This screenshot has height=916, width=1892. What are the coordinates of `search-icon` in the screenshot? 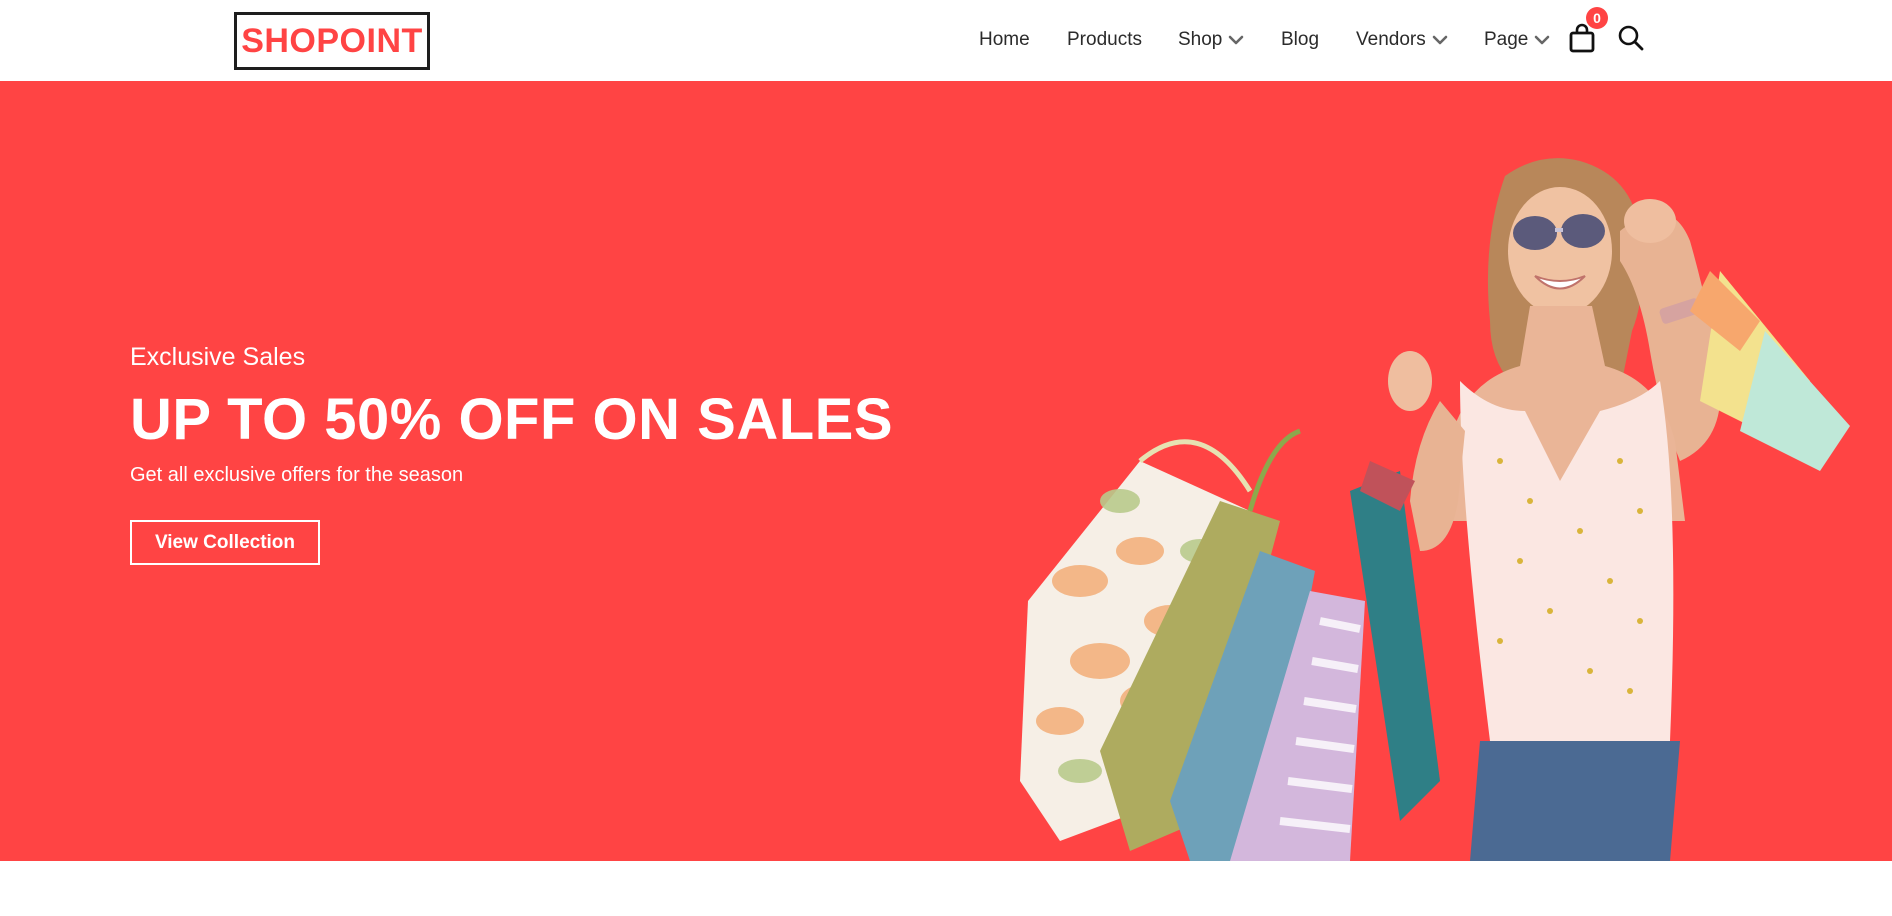 It's located at (1631, 38).